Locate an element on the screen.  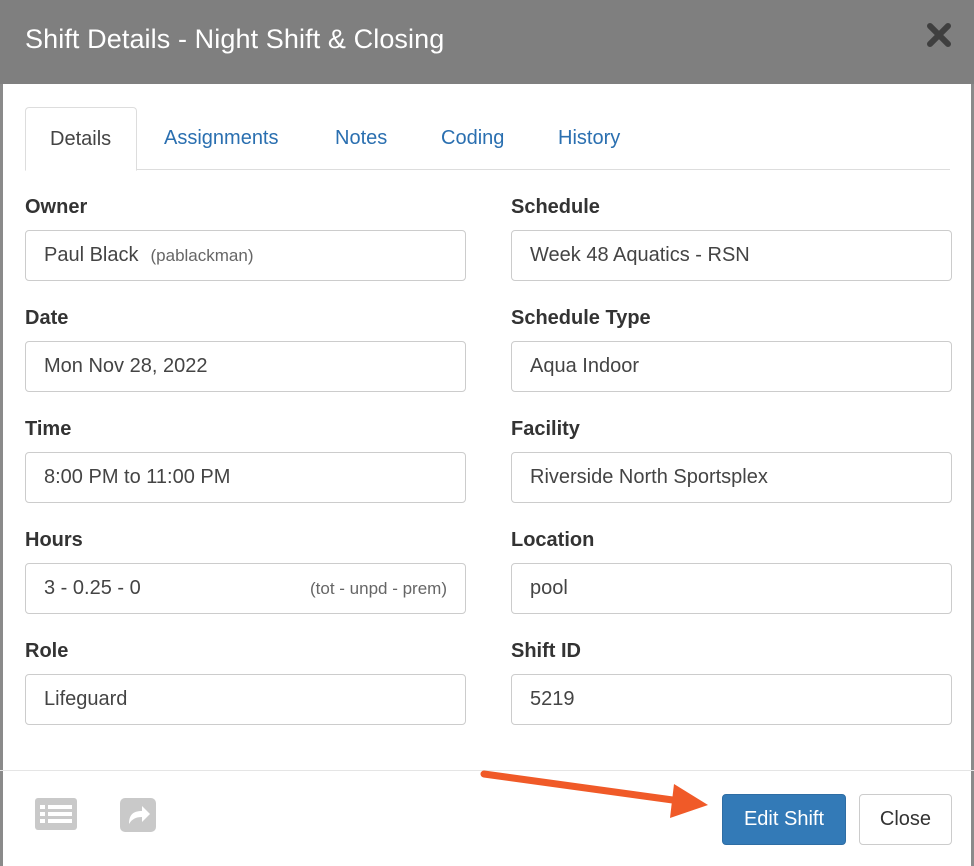
time-label: Time is located at coordinates (48, 429).